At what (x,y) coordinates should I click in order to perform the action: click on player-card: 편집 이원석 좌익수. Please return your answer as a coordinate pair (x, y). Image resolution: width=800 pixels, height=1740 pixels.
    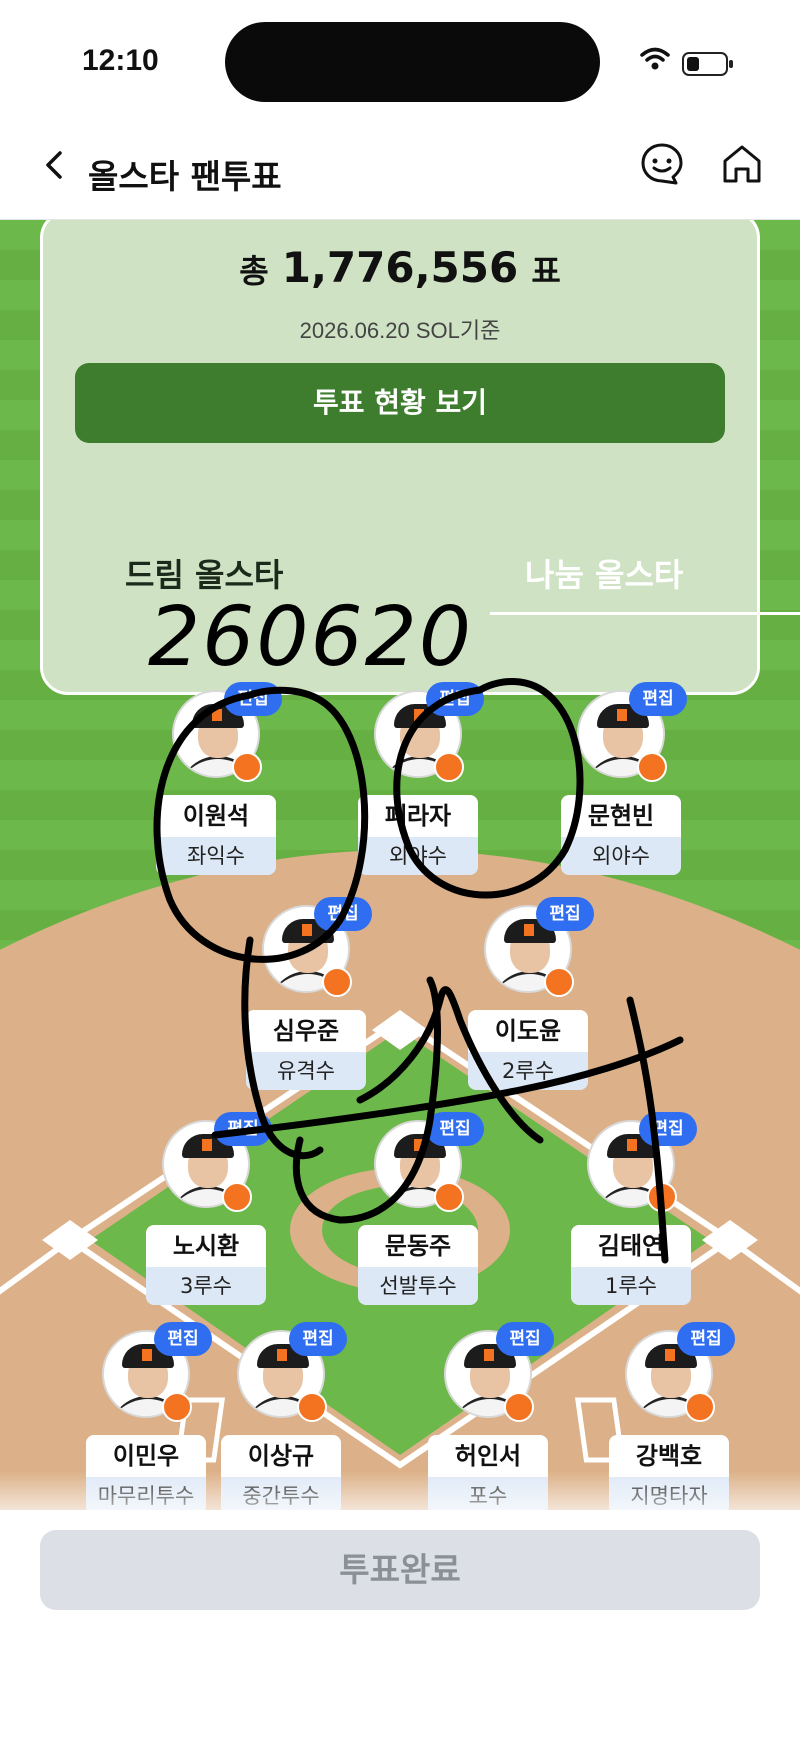
    Looking at the image, I should click on (216, 778).